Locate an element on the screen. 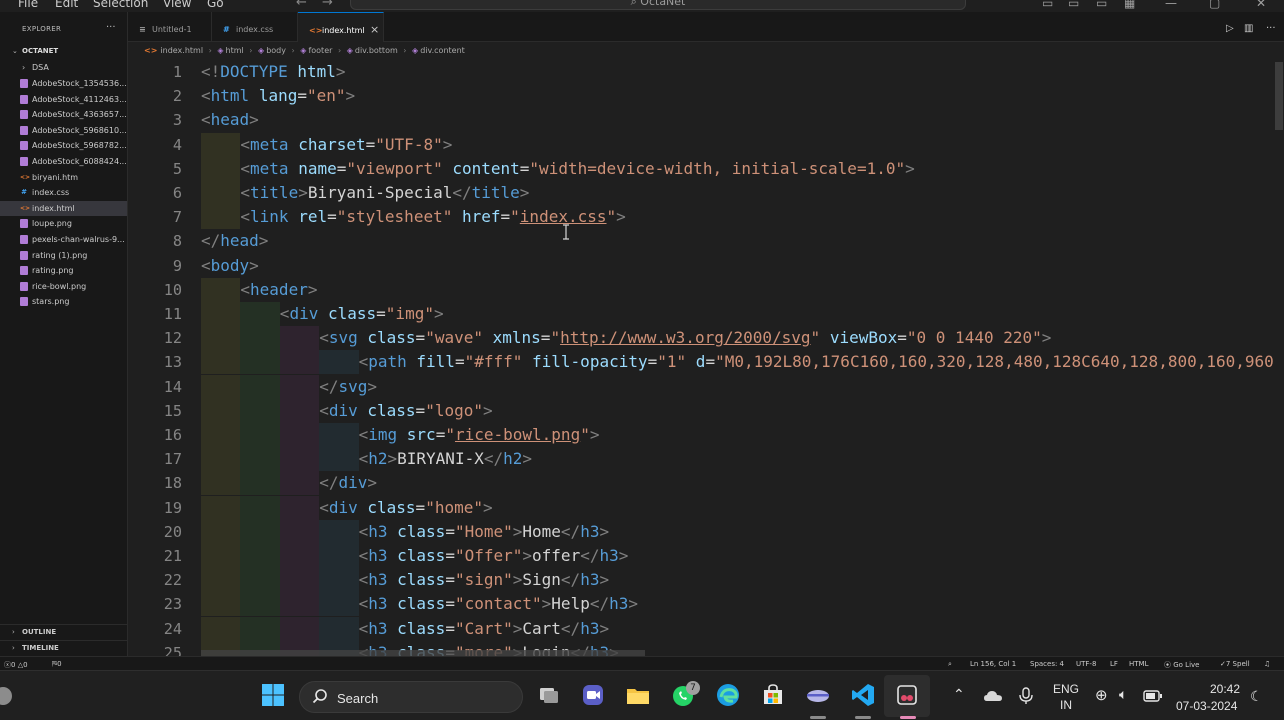 Image resolution: width=1284 pixels, height=720 pixels. focus-moon-icon: ☾ is located at coordinates (1256, 696).